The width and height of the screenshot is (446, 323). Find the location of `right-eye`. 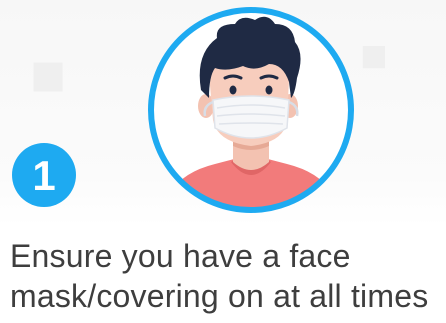

right-eye is located at coordinates (269, 90).